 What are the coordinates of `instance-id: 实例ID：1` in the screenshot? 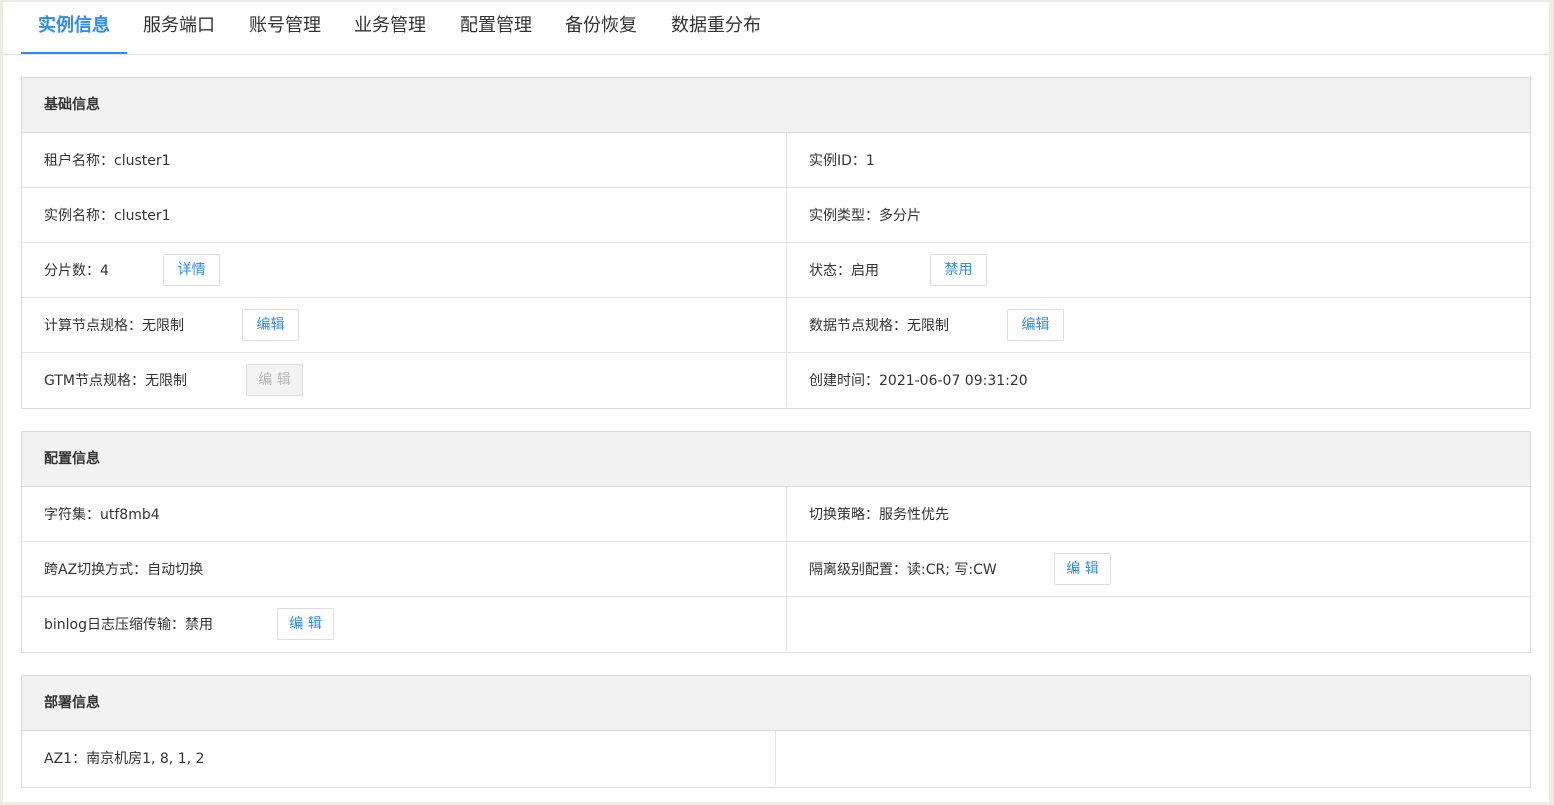 It's located at (842, 161).